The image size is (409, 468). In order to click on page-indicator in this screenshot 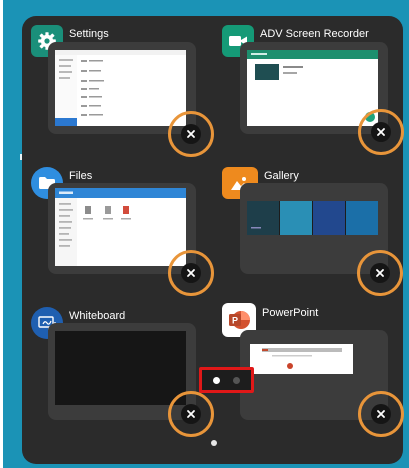, I will do `click(226, 380)`.